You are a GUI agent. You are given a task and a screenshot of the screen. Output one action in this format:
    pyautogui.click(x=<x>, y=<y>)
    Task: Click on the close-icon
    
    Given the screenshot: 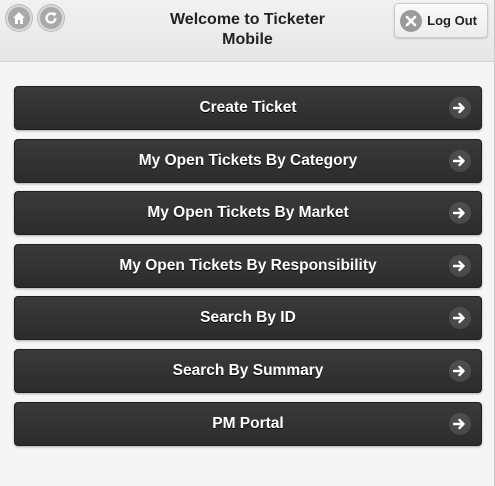 What is the action you would take?
    pyautogui.click(x=411, y=20)
    